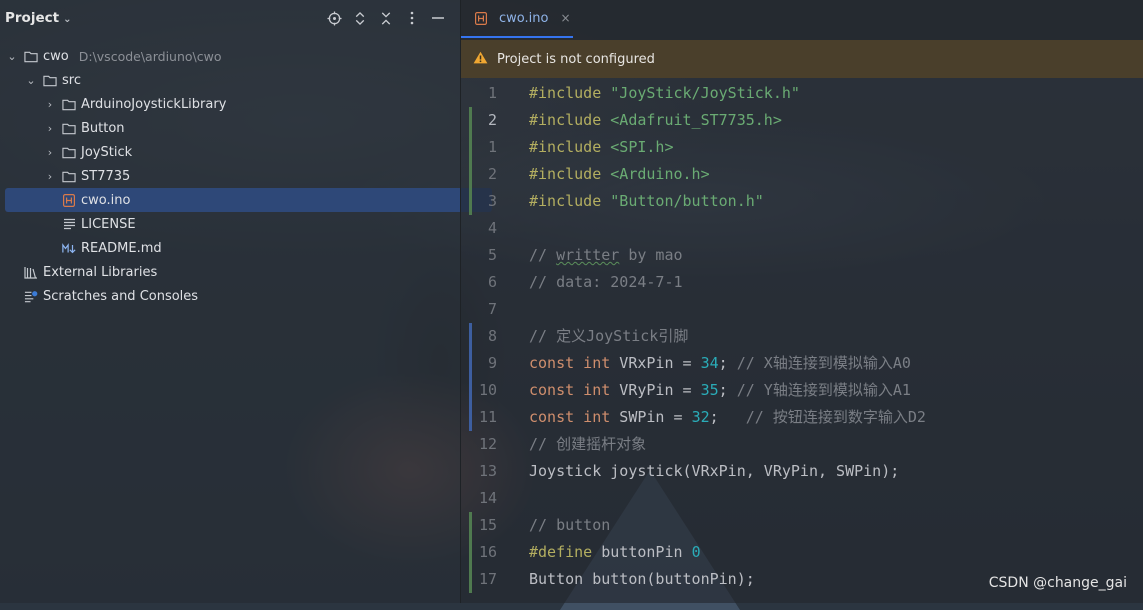 This screenshot has height=610, width=1143. What do you see at coordinates (1057, 583) in the screenshot?
I see `watermark: CSDN @change_gai` at bounding box center [1057, 583].